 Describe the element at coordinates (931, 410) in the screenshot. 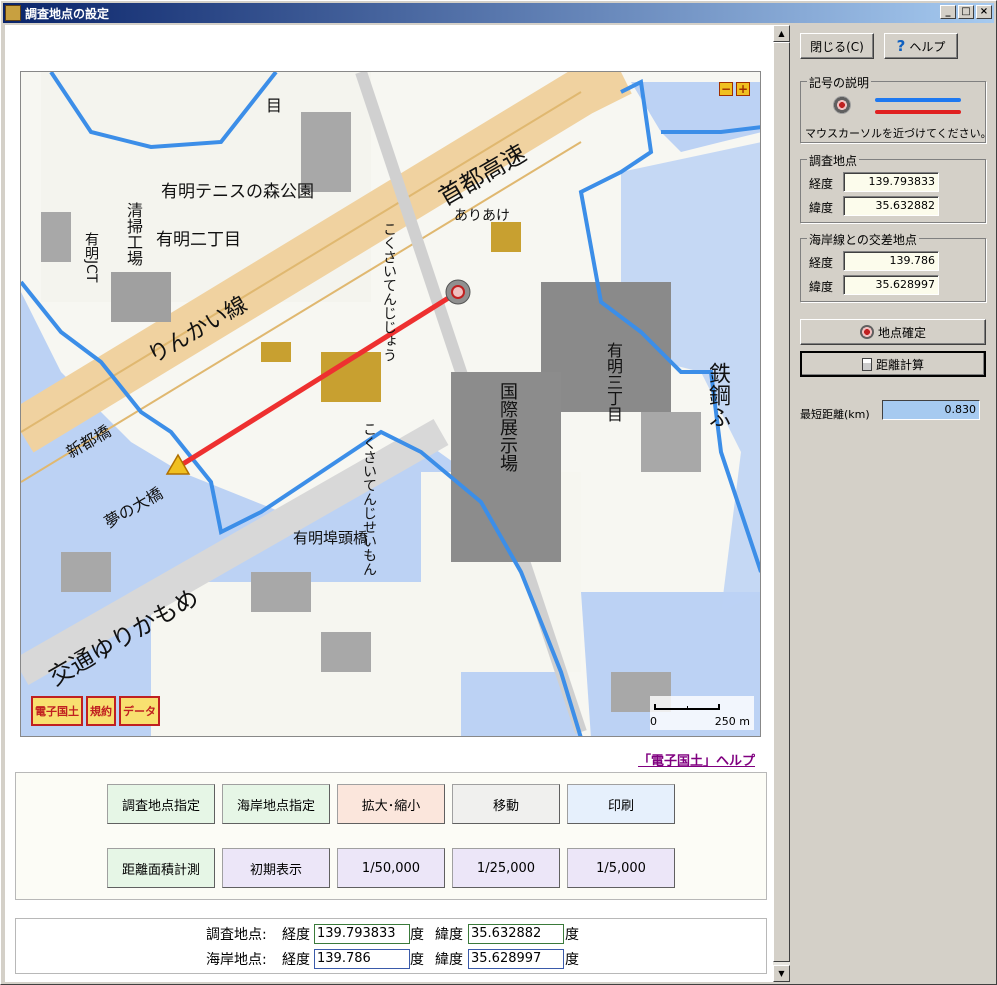

I see `distance-value-field: 0.830` at that location.